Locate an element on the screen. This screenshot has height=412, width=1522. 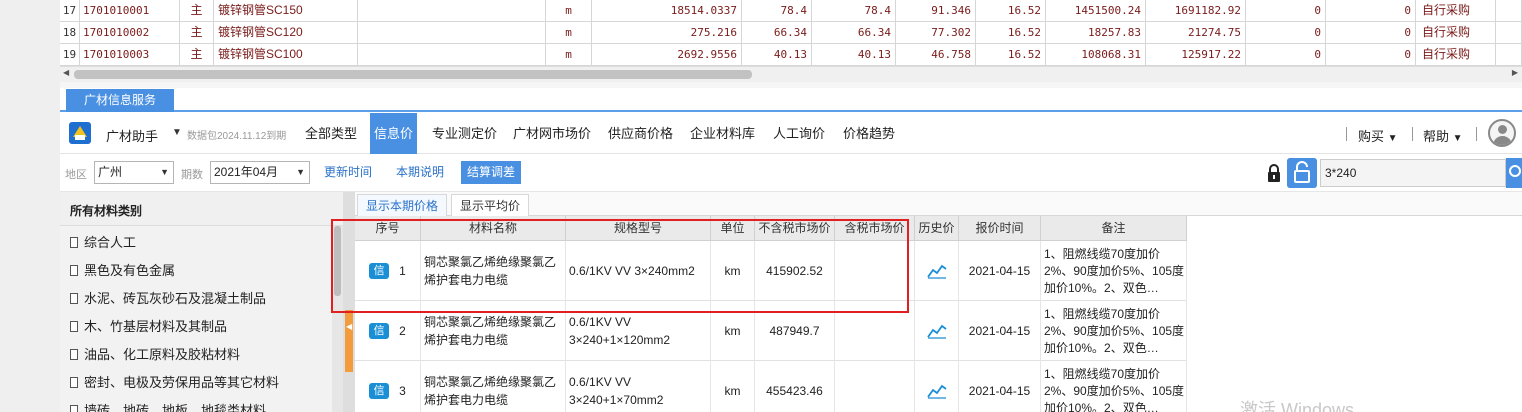
table-cell: 1701010001 is located at coordinates (130, 10).